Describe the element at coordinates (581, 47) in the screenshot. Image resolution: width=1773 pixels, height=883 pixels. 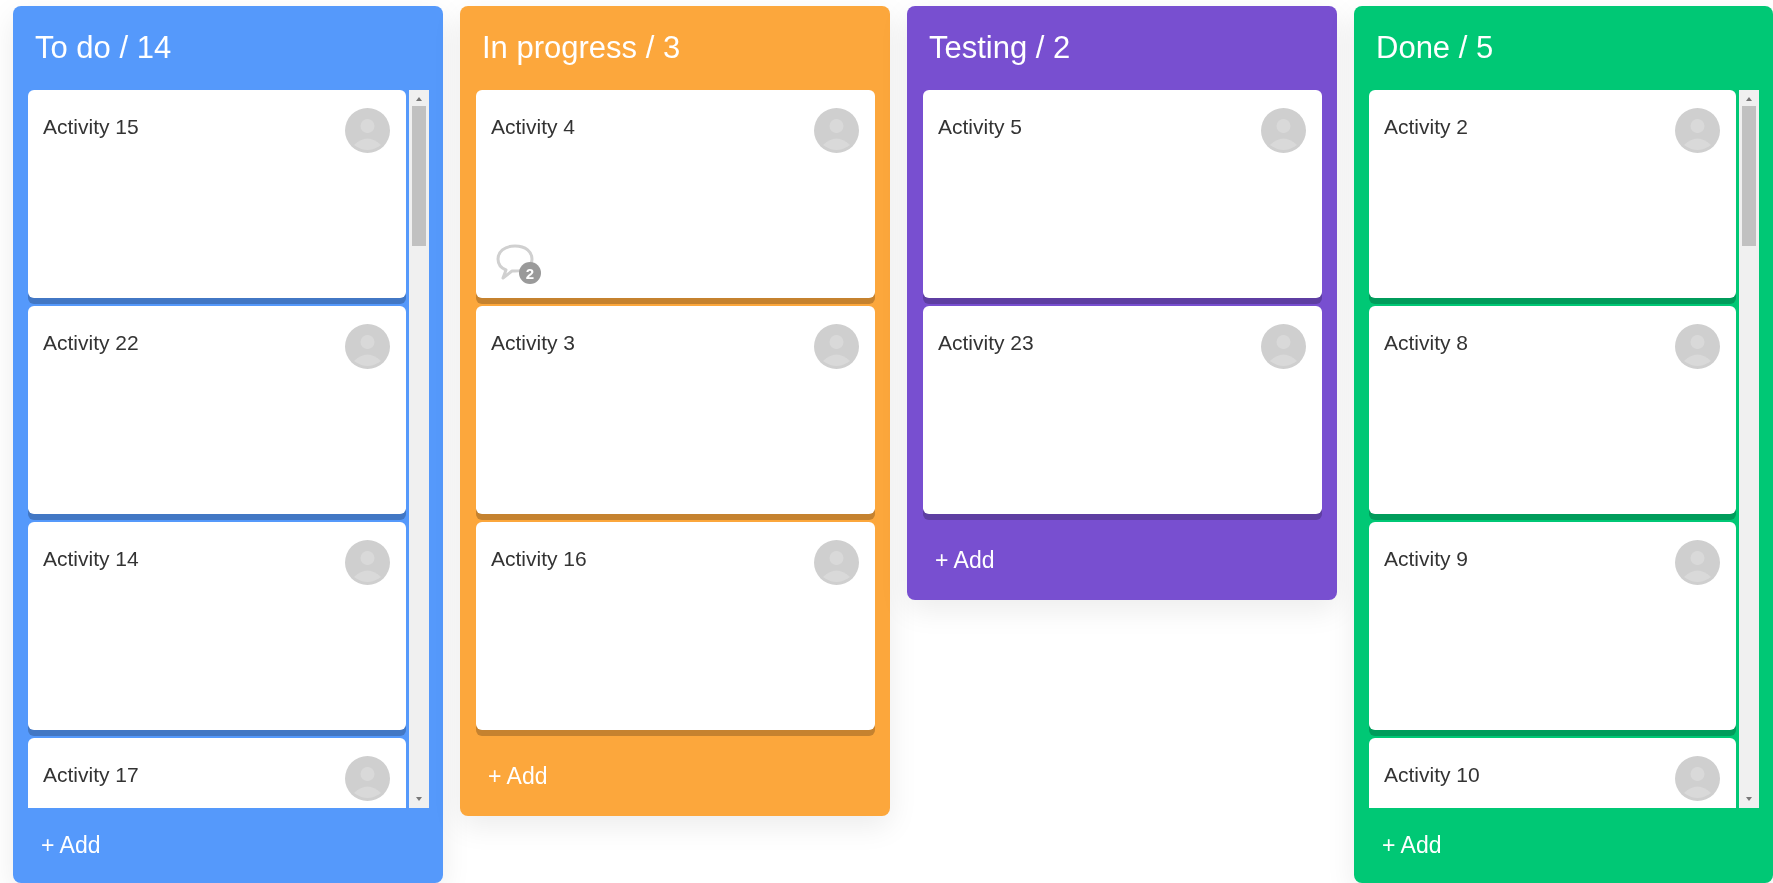
I see `column-title: In progress / 3` at that location.